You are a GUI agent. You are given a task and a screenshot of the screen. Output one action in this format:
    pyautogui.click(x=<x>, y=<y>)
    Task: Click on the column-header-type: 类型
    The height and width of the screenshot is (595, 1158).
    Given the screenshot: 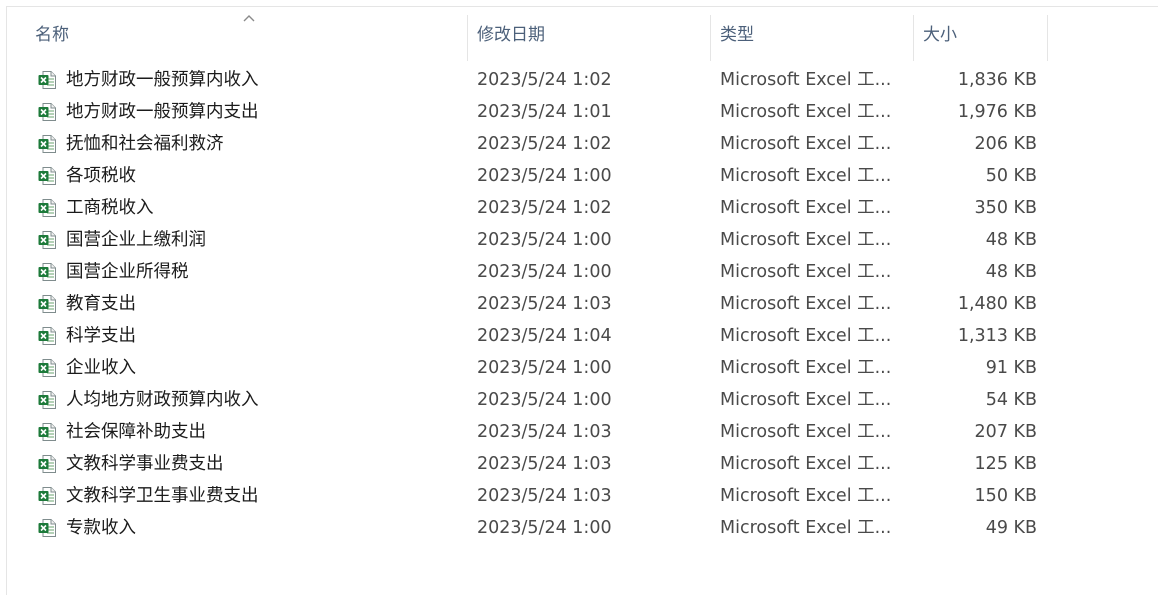 What is the action you would take?
    pyautogui.click(x=812, y=38)
    